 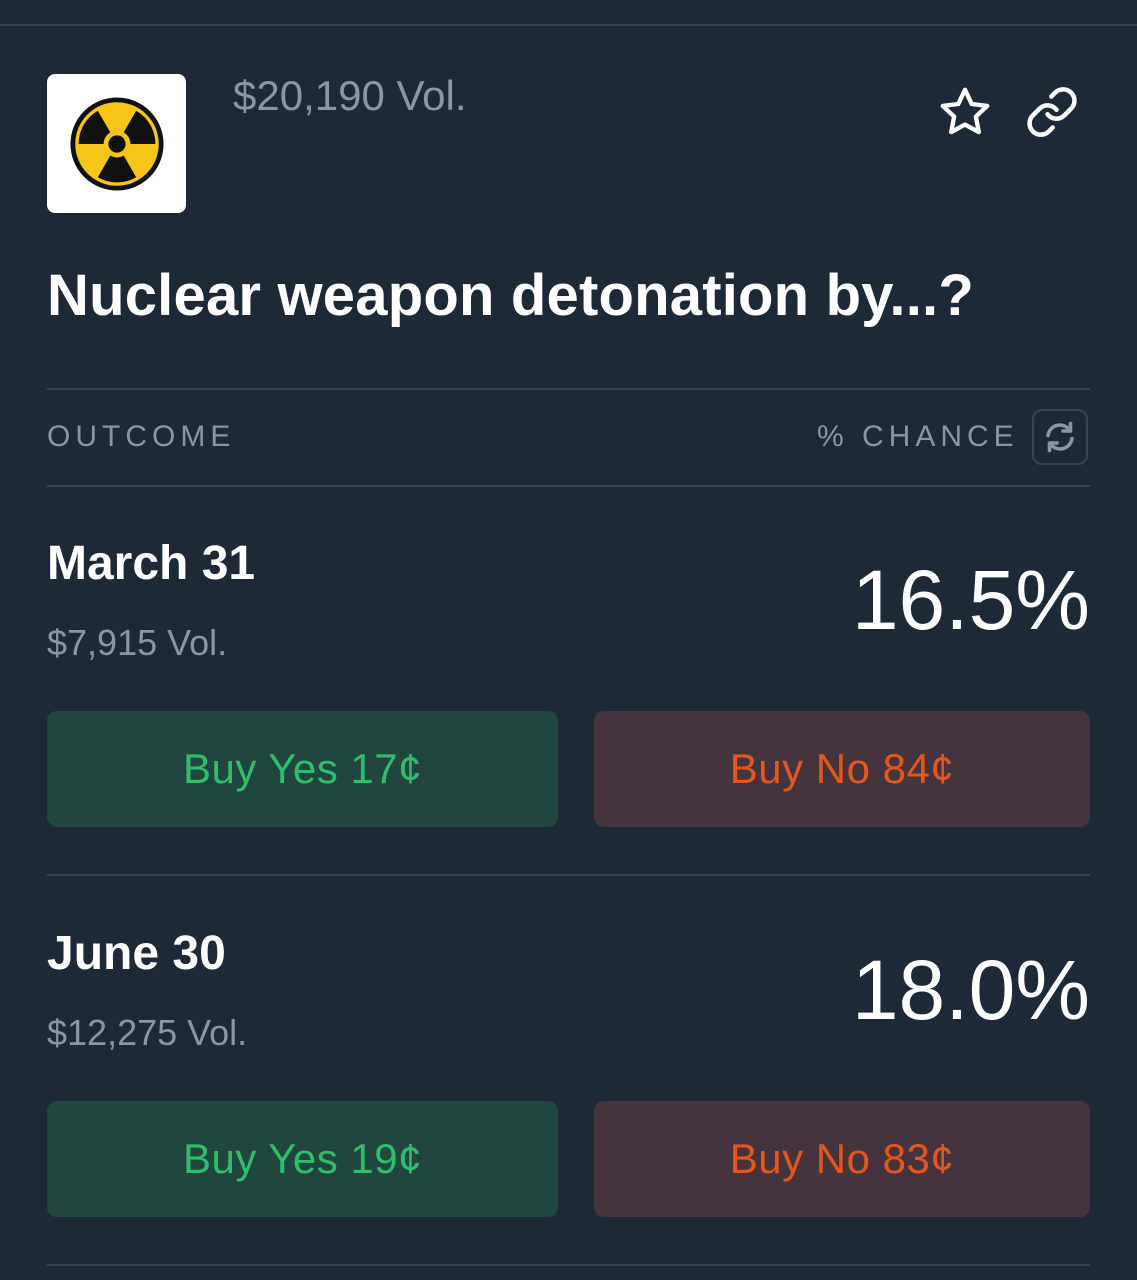 I want to click on buy-no-button: Buy No 84¢, so click(x=842, y=769).